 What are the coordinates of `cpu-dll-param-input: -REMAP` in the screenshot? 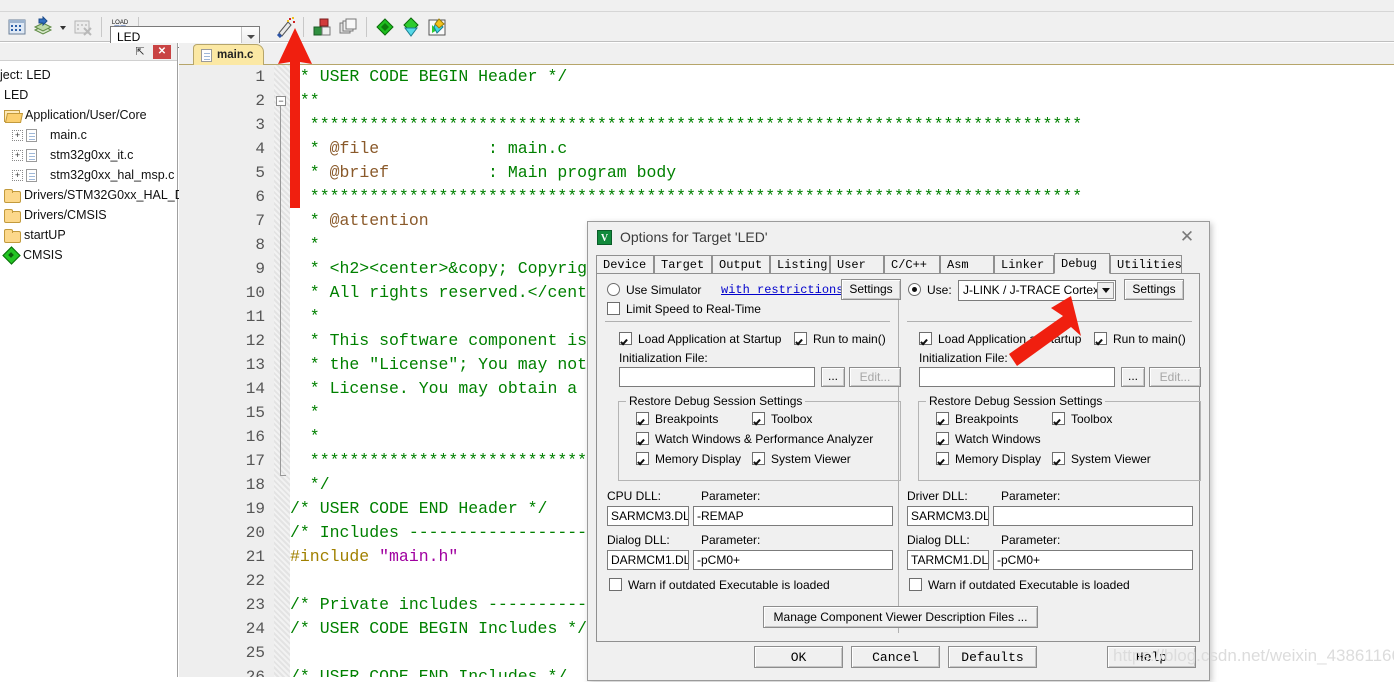 It's located at (793, 516).